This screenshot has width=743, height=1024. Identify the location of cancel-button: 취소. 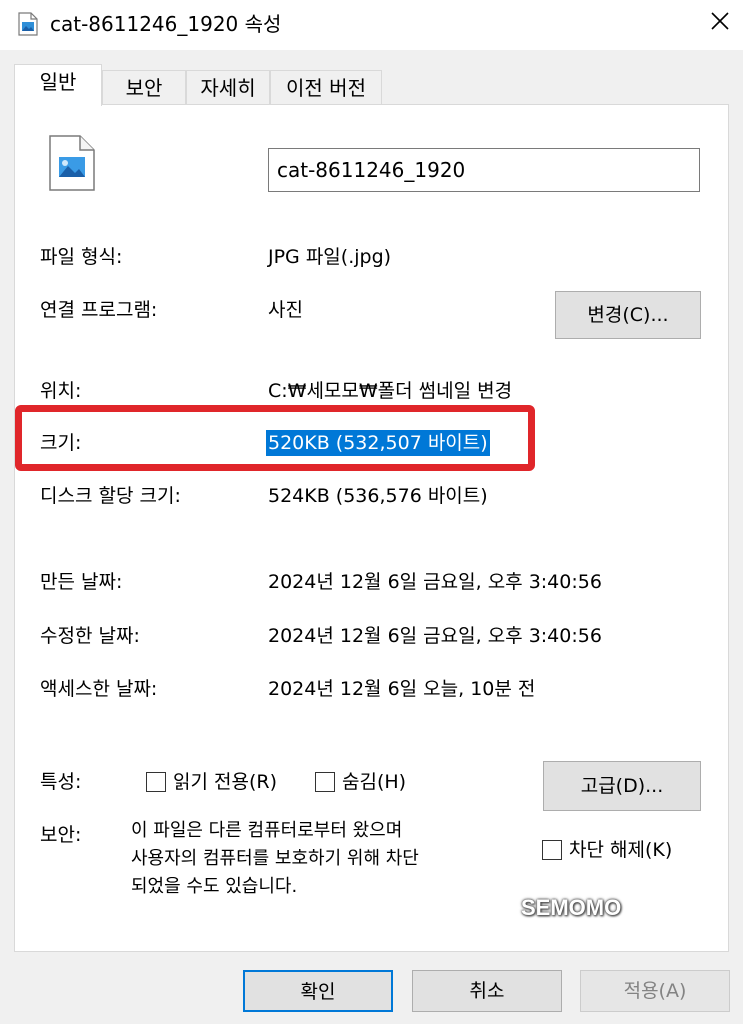
(487, 991).